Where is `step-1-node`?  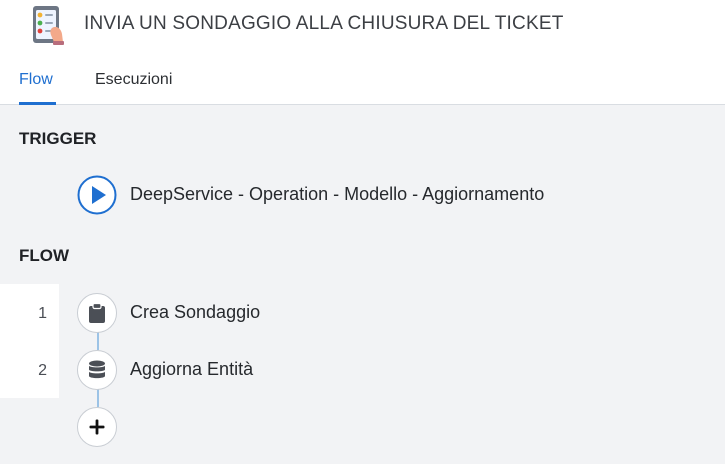 step-1-node is located at coordinates (97, 313).